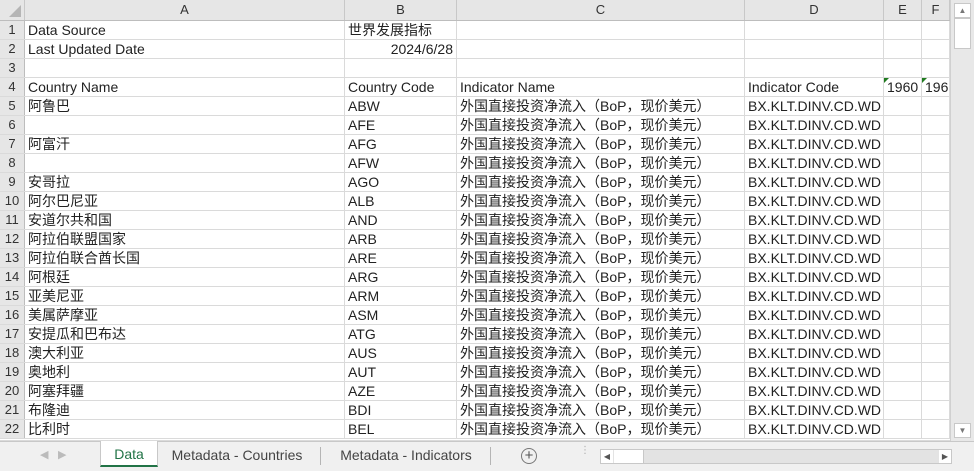 The width and height of the screenshot is (974, 471). What do you see at coordinates (44, 454) in the screenshot?
I see `prev-sheet-icon: ◀` at bounding box center [44, 454].